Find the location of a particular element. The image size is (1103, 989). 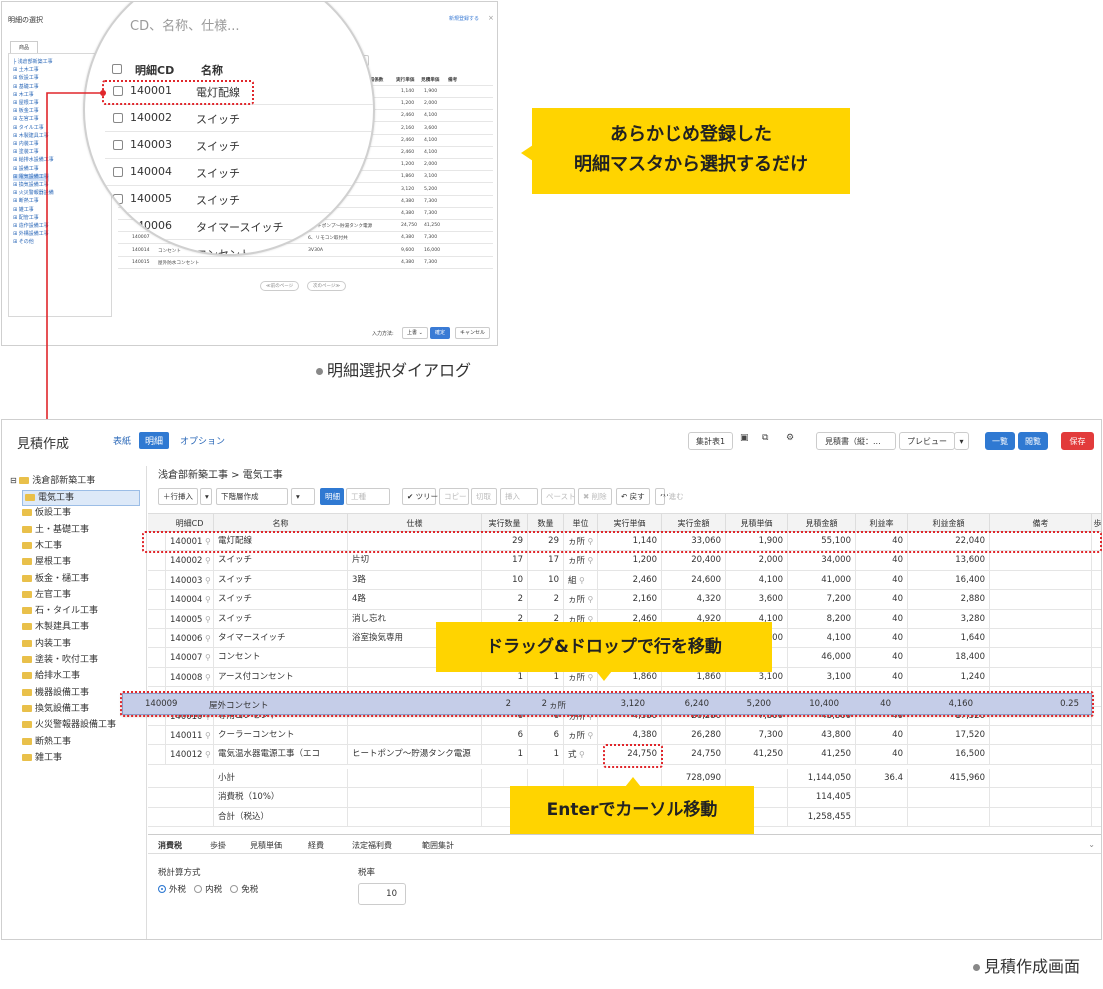

tree-item: 土・基礎工事 is located at coordinates (55, 530).